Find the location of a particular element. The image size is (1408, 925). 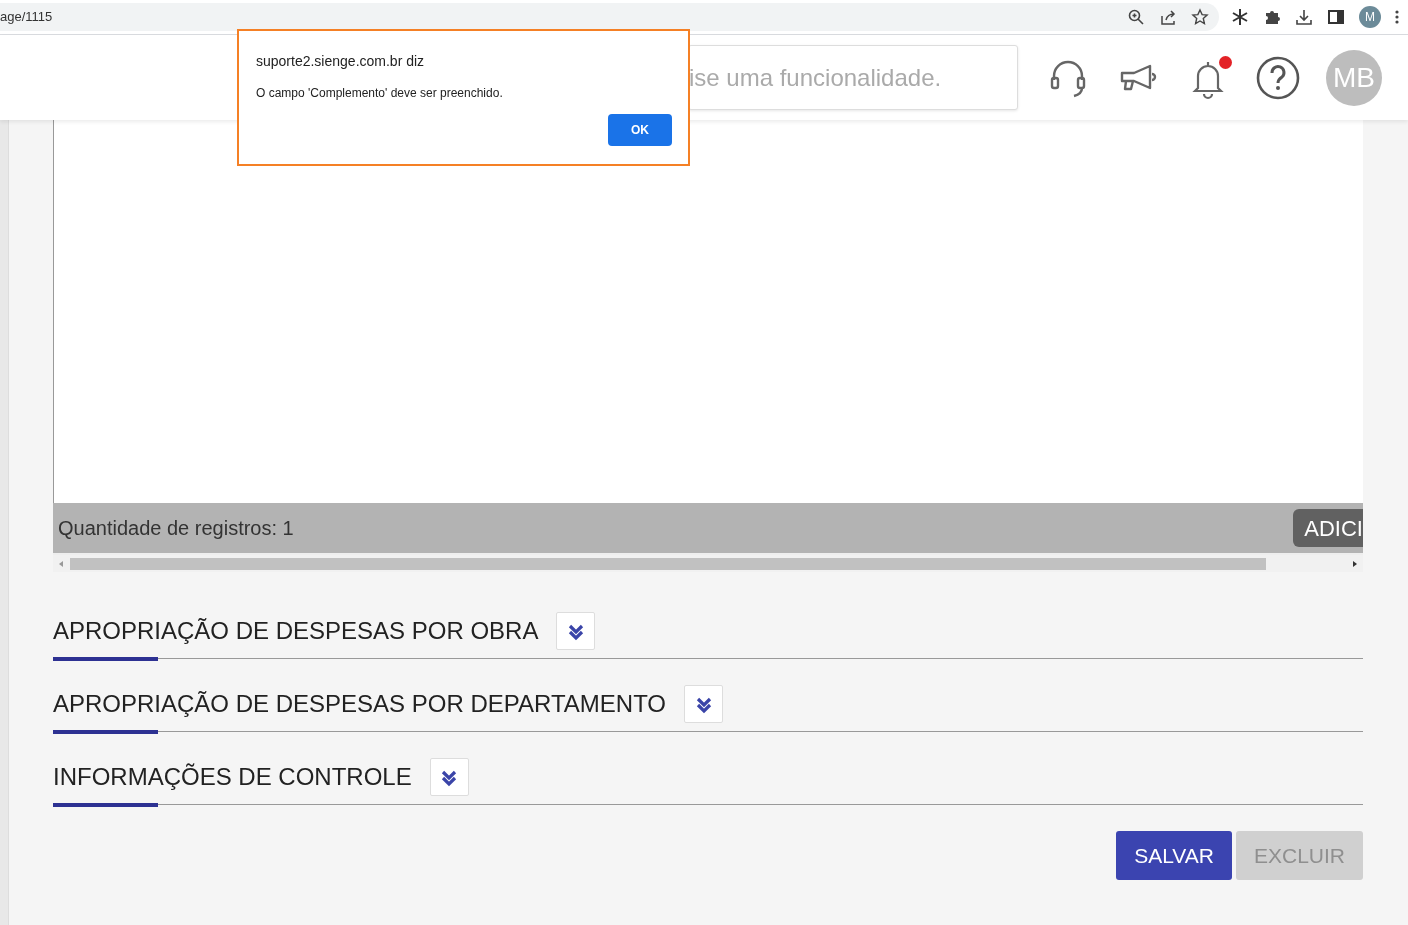

save-button: SALVAR is located at coordinates (1174, 855).